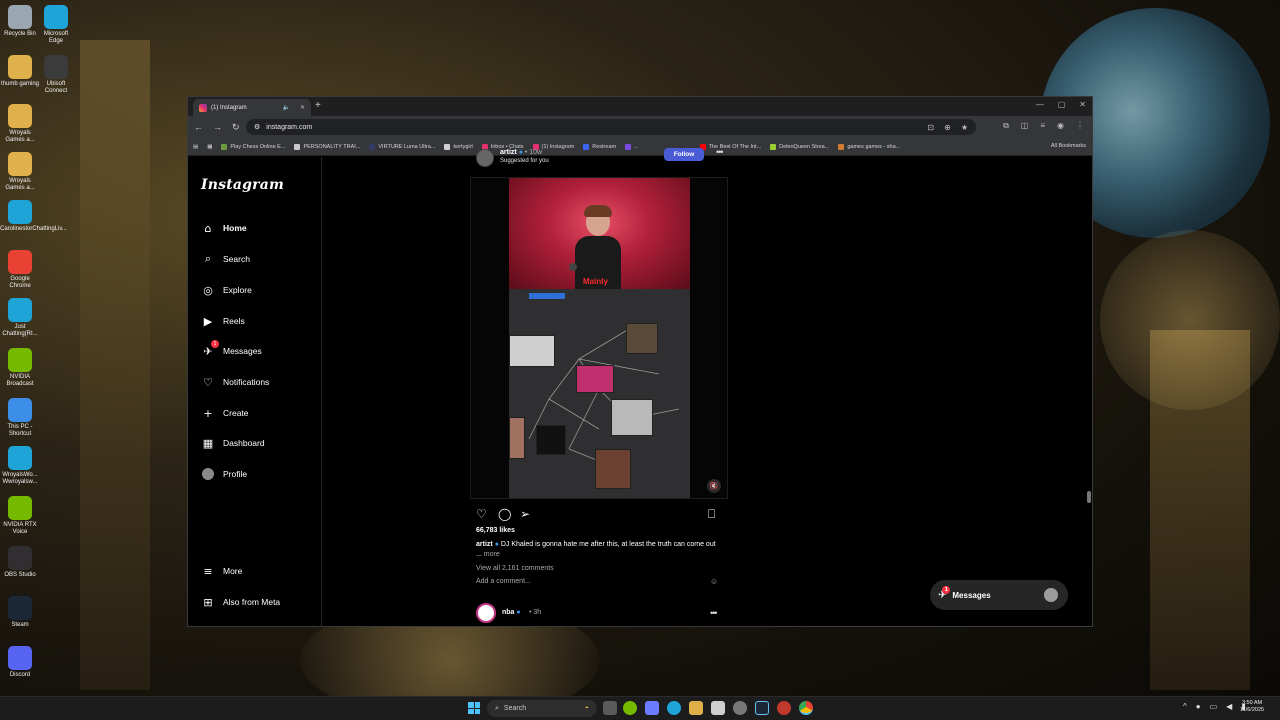 The image size is (1280, 720). Describe the element at coordinates (674, 708) in the screenshot. I see `edge-taskbar-icon` at that location.